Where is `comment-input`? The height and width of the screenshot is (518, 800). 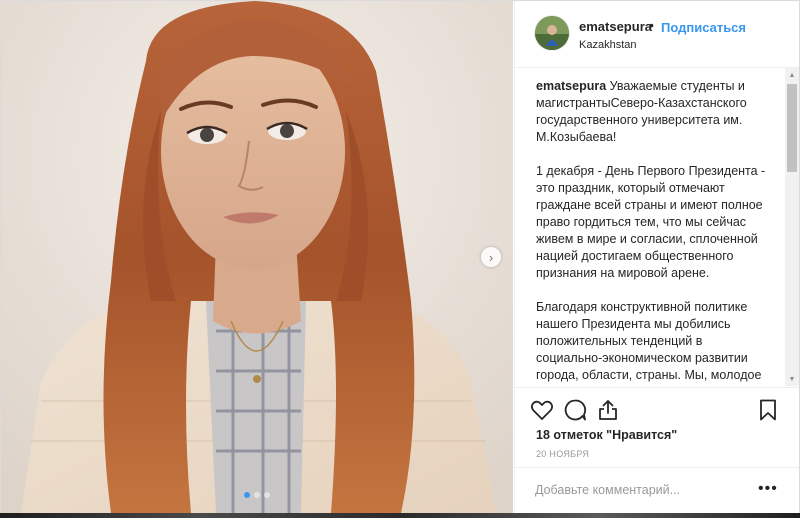 comment-input is located at coordinates (635, 490).